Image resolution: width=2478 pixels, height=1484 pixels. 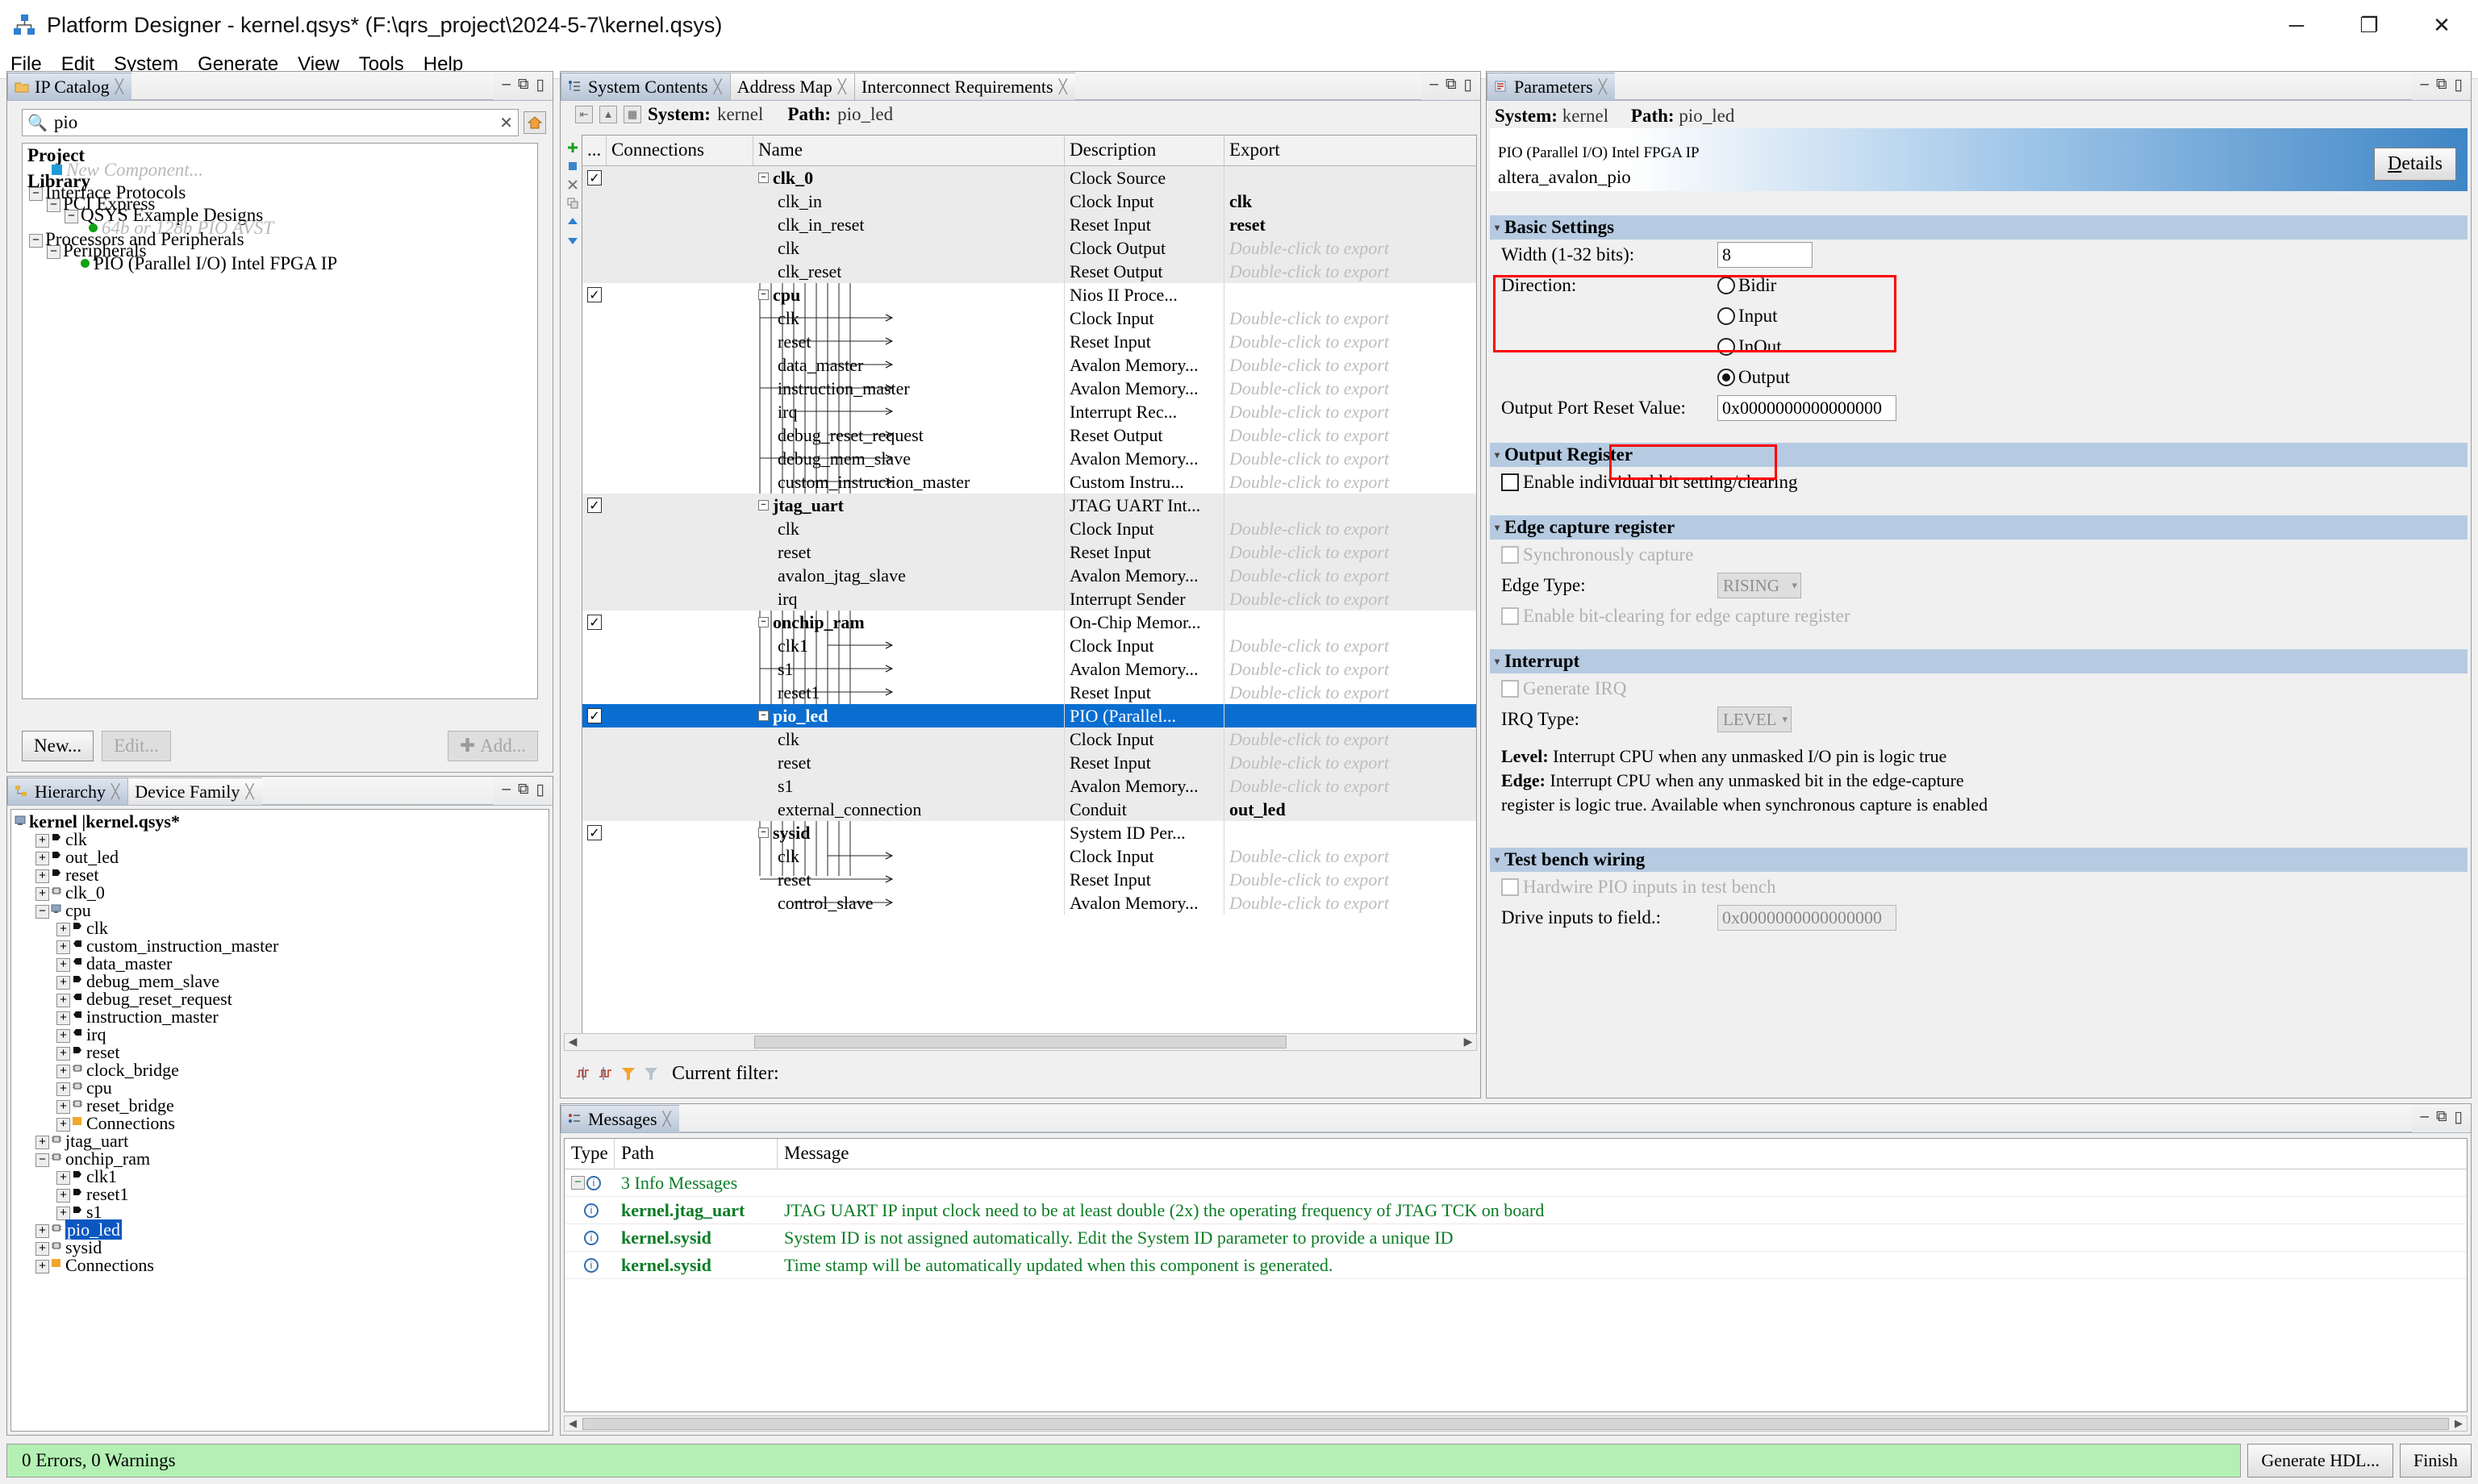 I want to click on messages-summary-row: − i 3 Info Messages, so click(x=1516, y=1183).